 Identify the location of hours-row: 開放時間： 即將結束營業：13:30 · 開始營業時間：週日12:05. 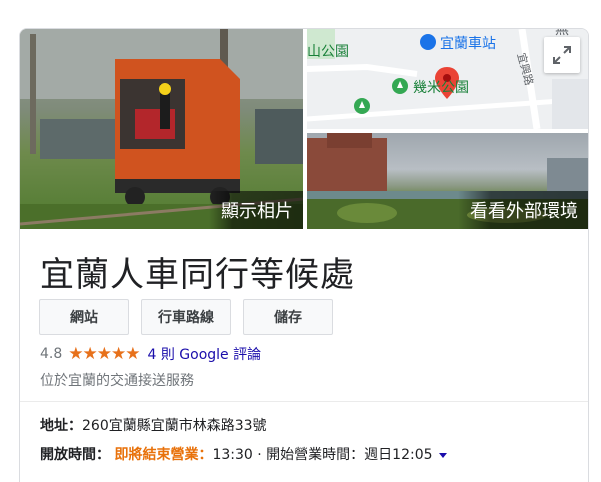
(243, 454).